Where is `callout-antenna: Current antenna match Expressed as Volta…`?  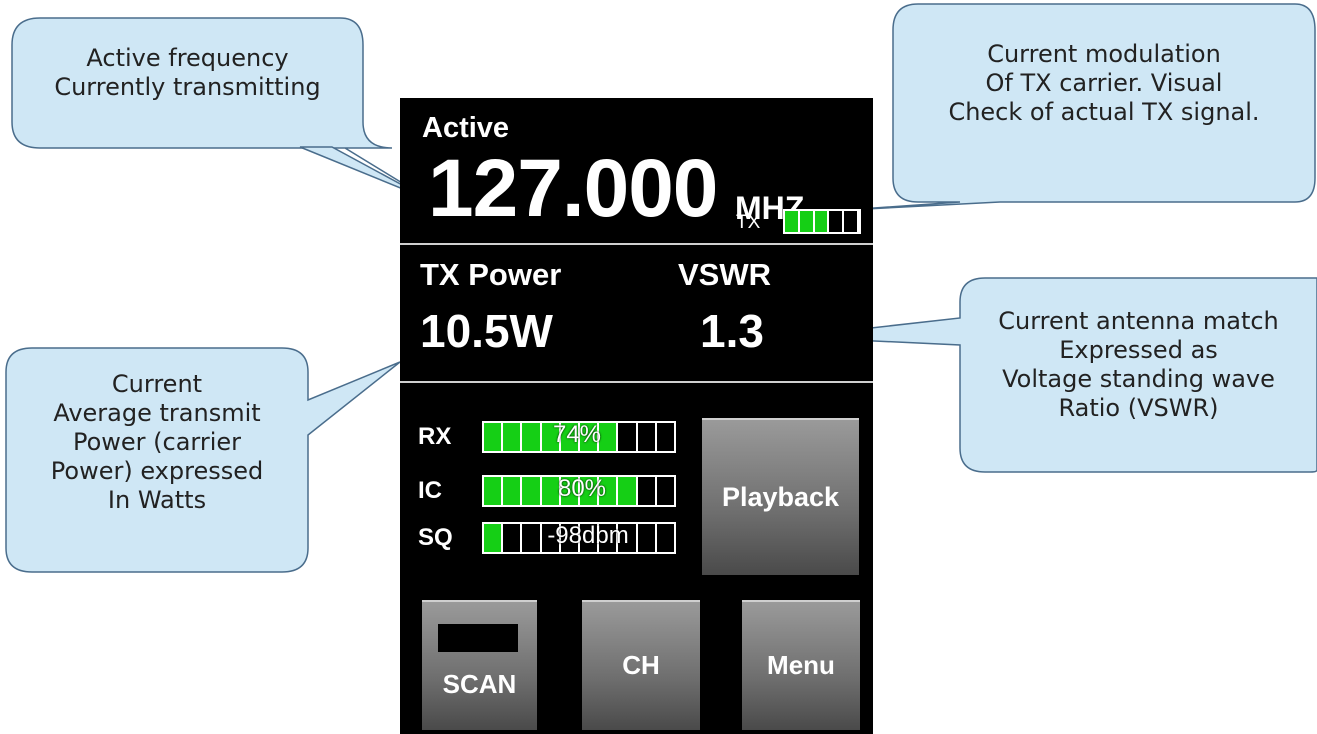
callout-antenna: Current antenna match Expressed as Volta… is located at coordinates (1138, 365).